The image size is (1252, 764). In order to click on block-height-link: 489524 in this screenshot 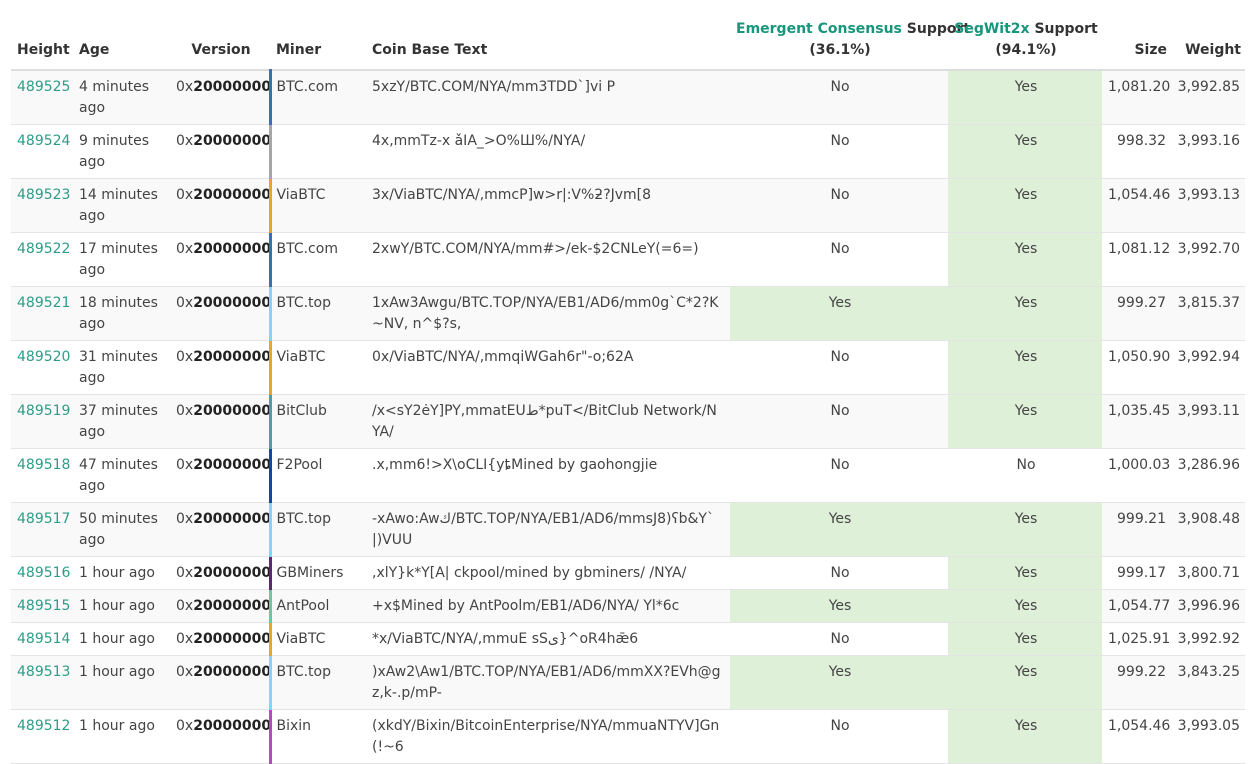, I will do `click(43, 141)`.